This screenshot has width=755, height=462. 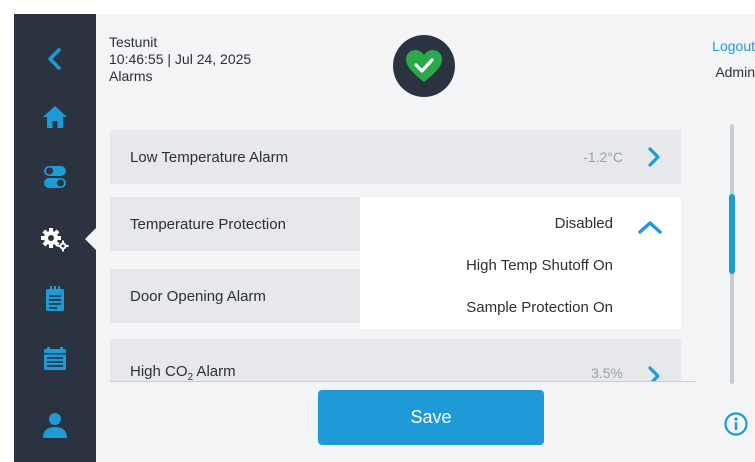 I want to click on gears-icon, so click(x=55, y=240).